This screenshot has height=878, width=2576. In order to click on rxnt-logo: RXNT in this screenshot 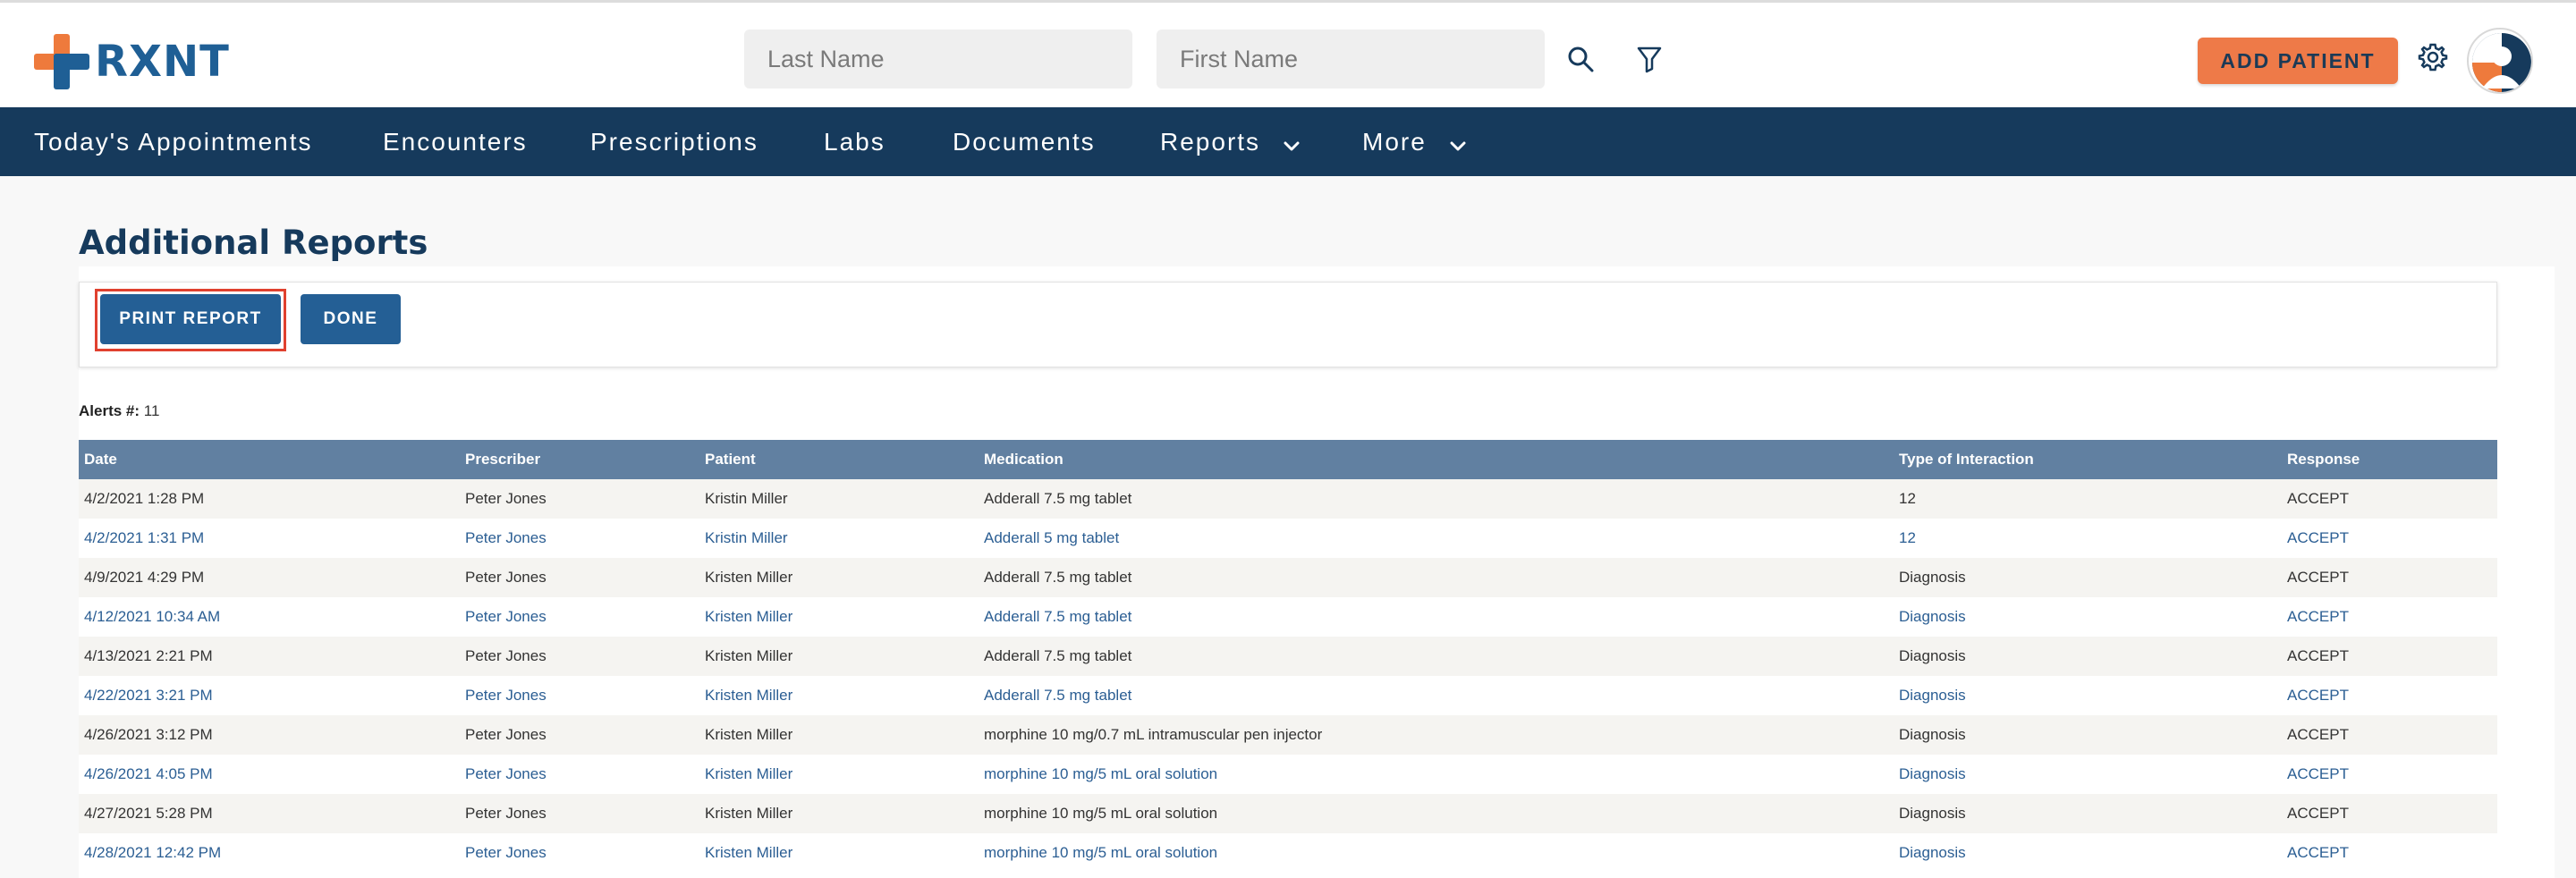, I will do `click(132, 62)`.